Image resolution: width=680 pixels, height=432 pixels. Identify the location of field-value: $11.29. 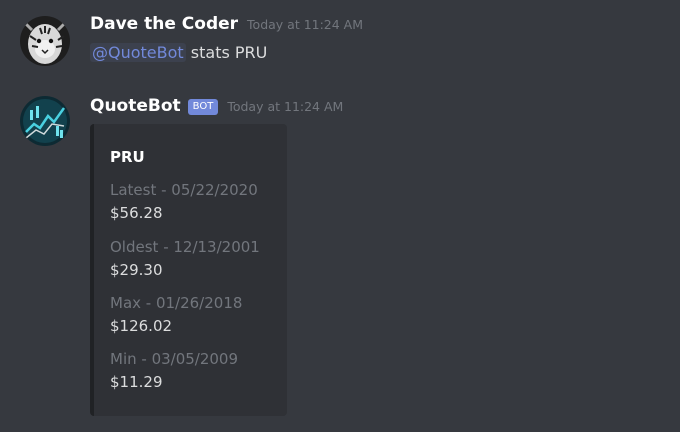
(136, 382).